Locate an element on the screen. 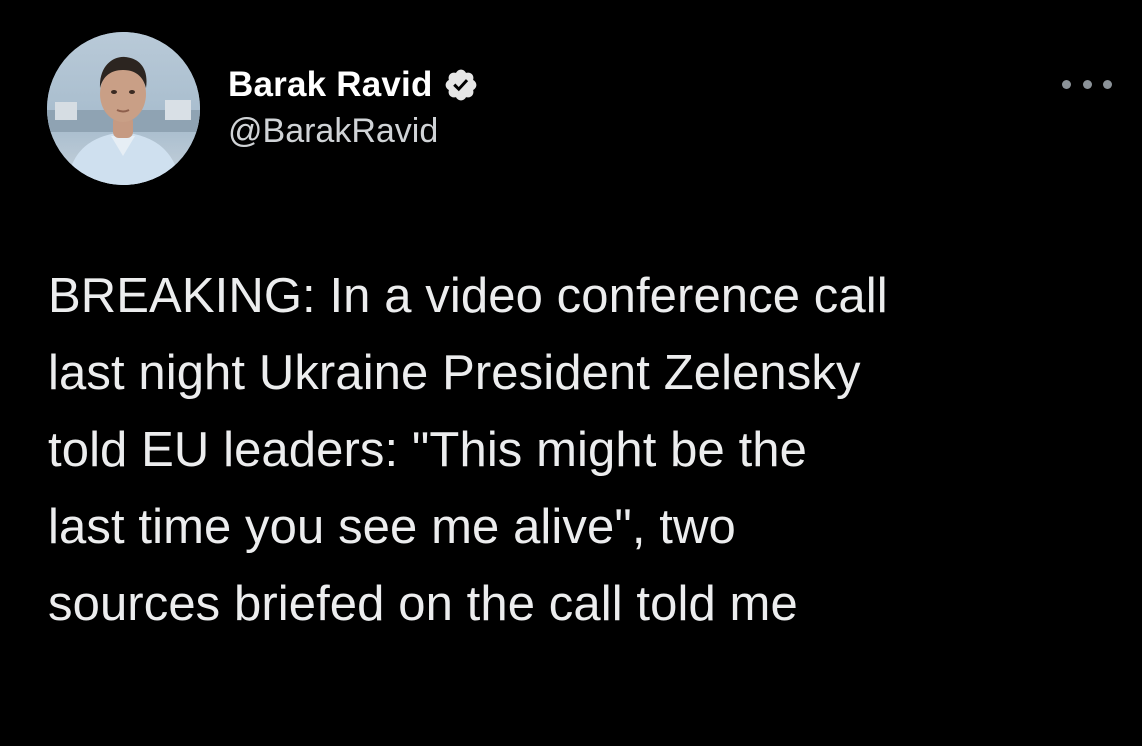  profile-photo-icon is located at coordinates (123, 108).